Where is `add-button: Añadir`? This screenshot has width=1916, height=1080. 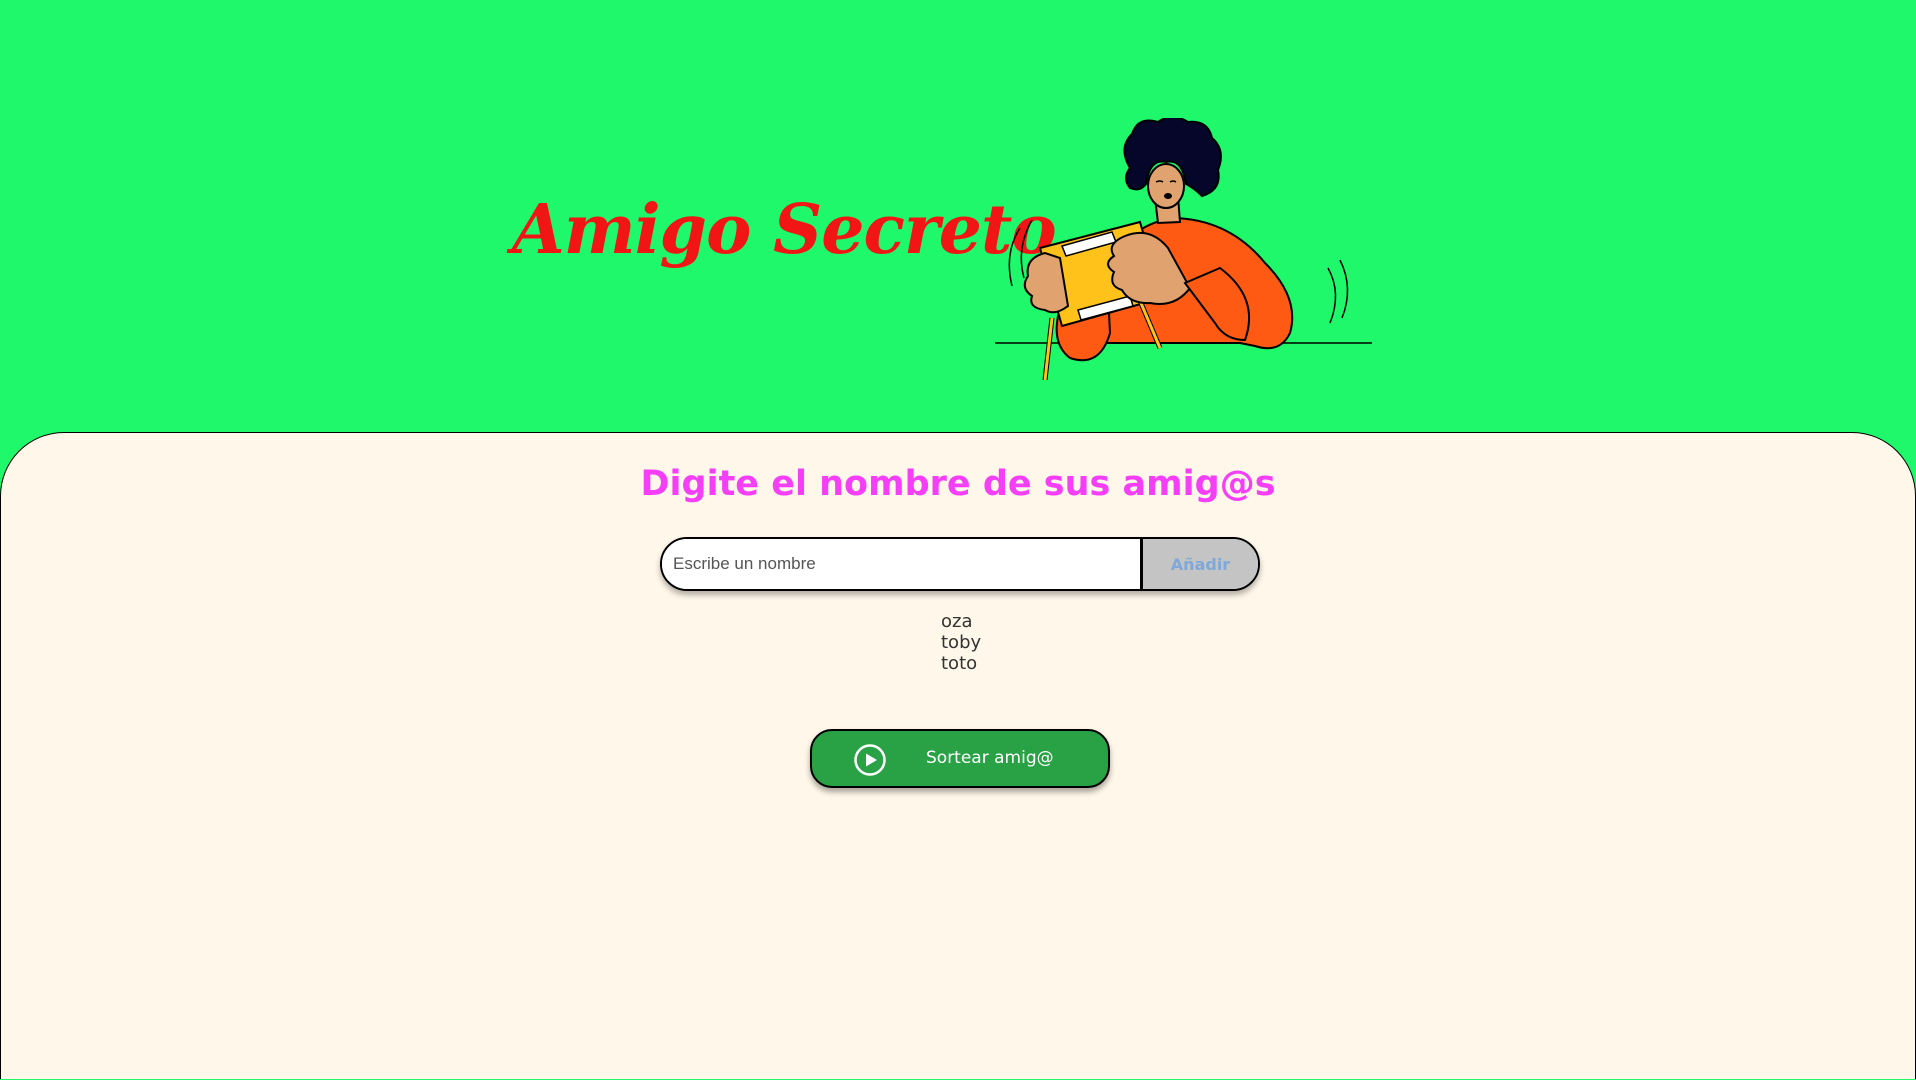 add-button: Añadir is located at coordinates (1199, 564).